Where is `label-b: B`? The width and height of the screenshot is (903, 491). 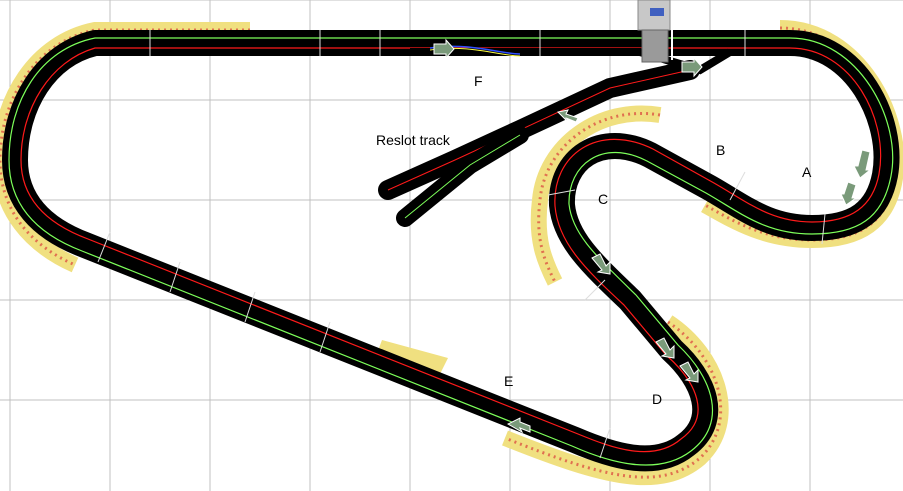 label-b: B is located at coordinates (720, 150).